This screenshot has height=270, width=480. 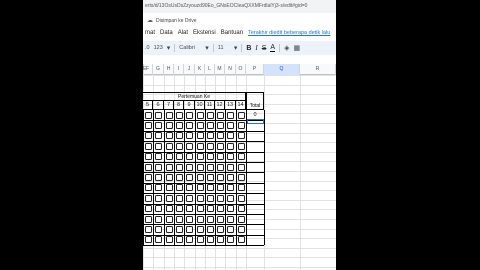 What do you see at coordinates (169, 69) in the screenshot?
I see `column-header-h: H` at bounding box center [169, 69].